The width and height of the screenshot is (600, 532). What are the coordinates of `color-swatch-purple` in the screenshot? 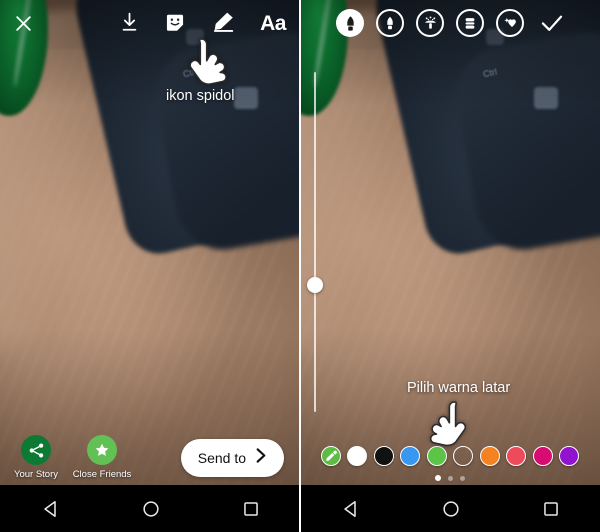 It's located at (569, 456).